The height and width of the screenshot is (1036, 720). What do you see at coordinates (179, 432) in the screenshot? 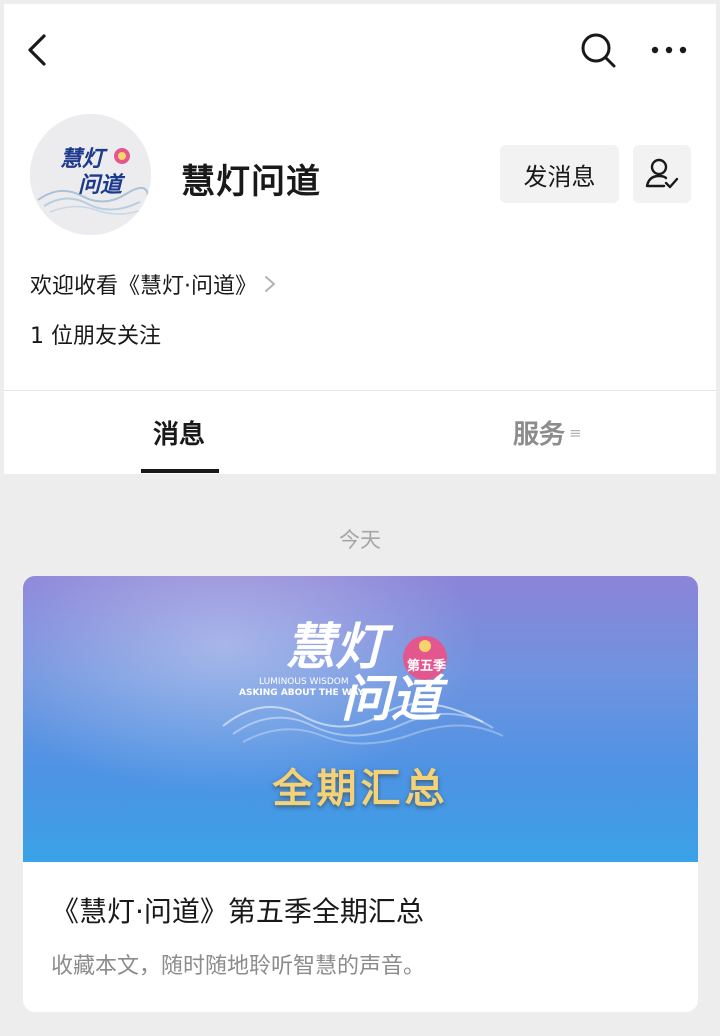
I see `tab-messages: 消息` at bounding box center [179, 432].